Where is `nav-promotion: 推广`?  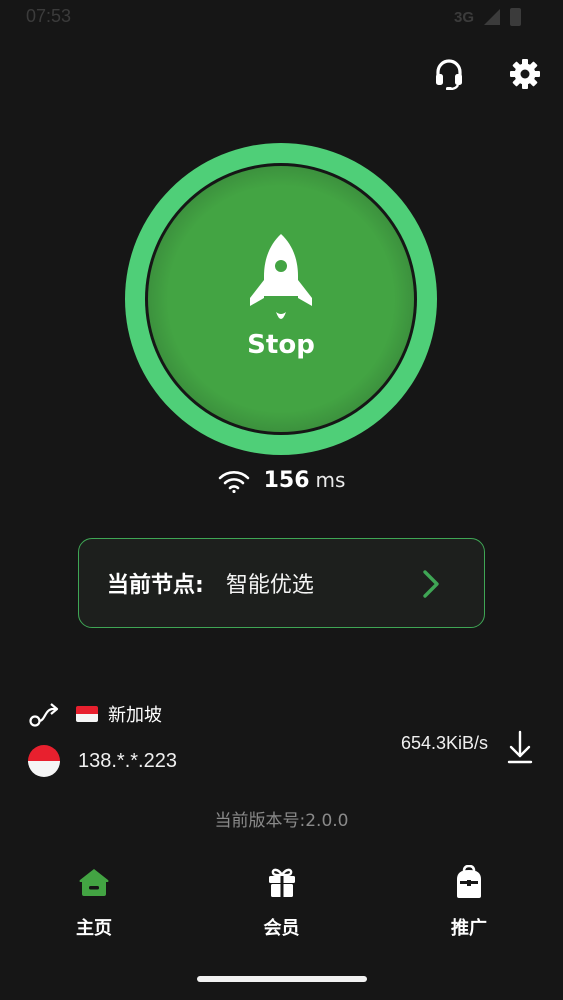
nav-promotion: 推广 is located at coordinates (469, 907).